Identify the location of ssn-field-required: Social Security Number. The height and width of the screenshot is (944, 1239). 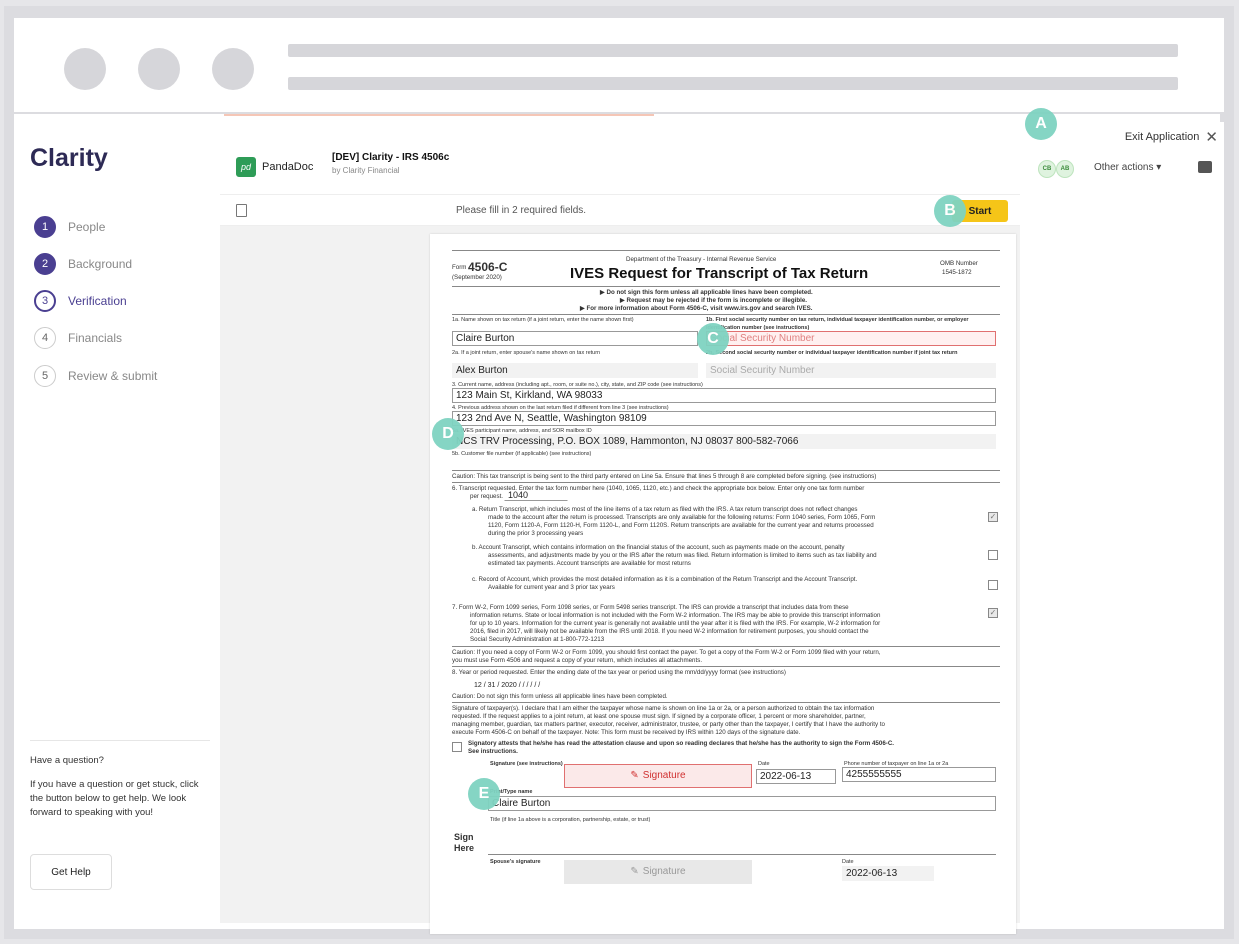
(851, 338).